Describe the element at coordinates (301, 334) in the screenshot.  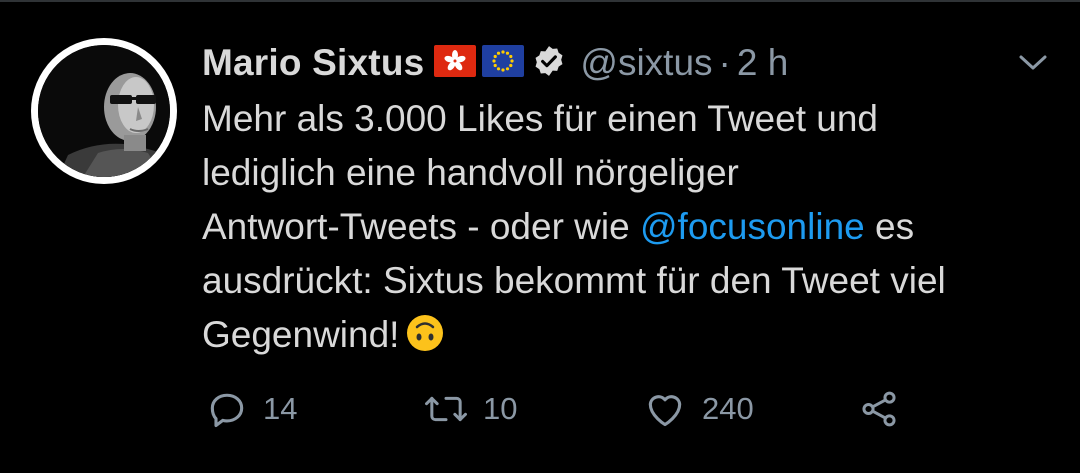
I see `tweet-text-segment: Gegenwind!` at that location.